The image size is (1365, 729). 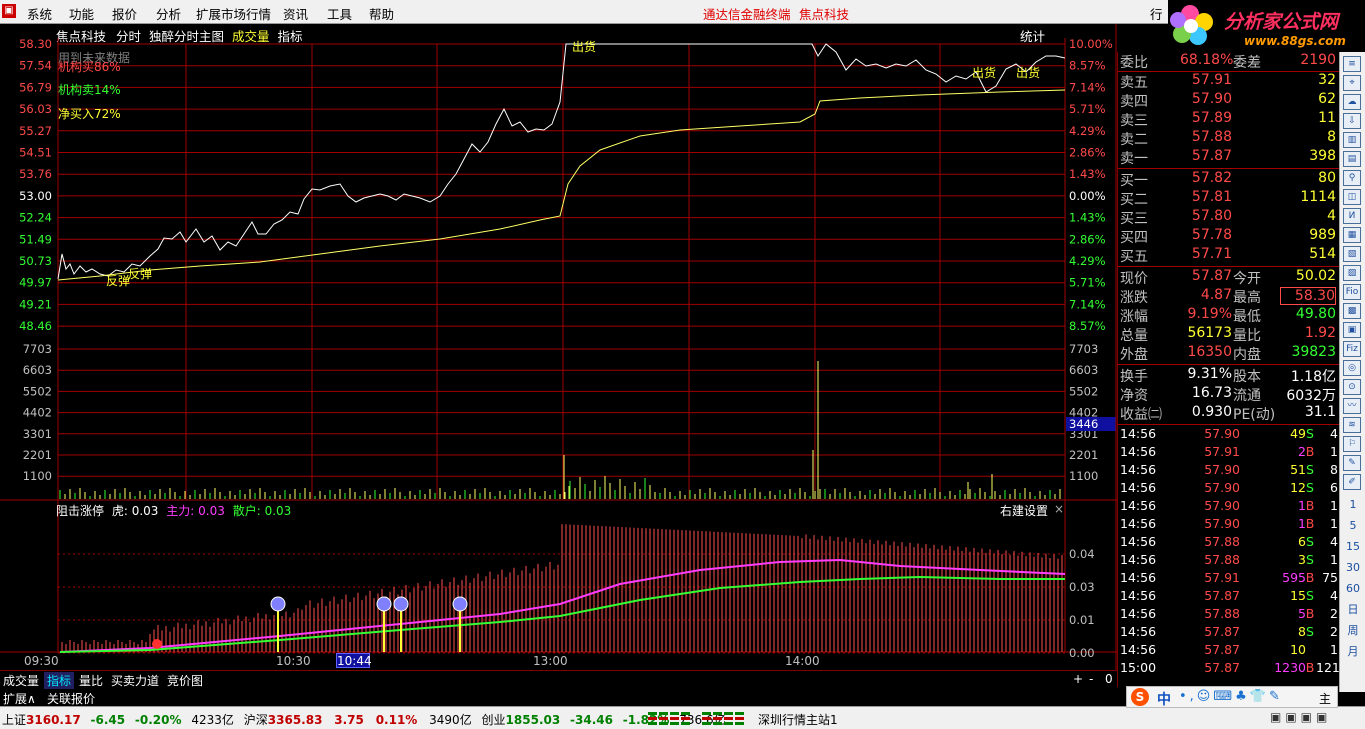 What do you see at coordinates (1078, 679) in the screenshot?
I see `zoom-in-button: +` at bounding box center [1078, 679].